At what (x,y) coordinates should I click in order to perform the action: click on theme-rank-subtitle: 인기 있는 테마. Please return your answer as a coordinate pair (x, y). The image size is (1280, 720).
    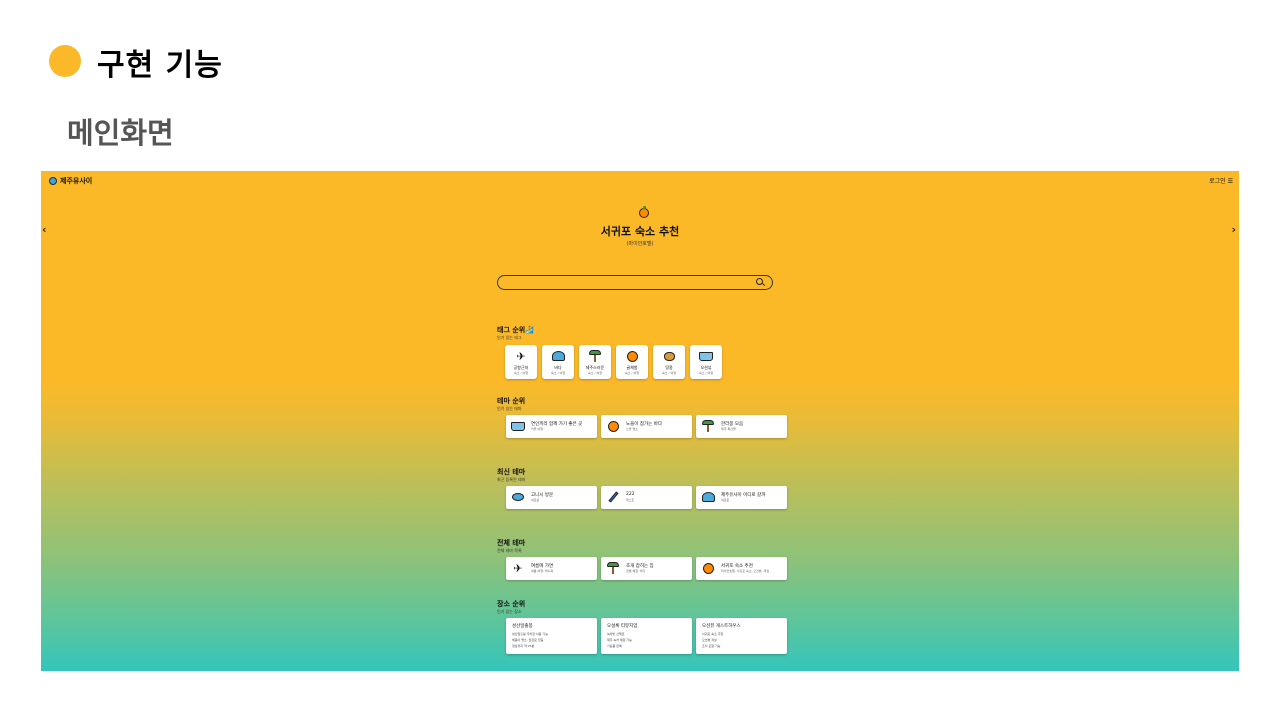
    Looking at the image, I should click on (509, 408).